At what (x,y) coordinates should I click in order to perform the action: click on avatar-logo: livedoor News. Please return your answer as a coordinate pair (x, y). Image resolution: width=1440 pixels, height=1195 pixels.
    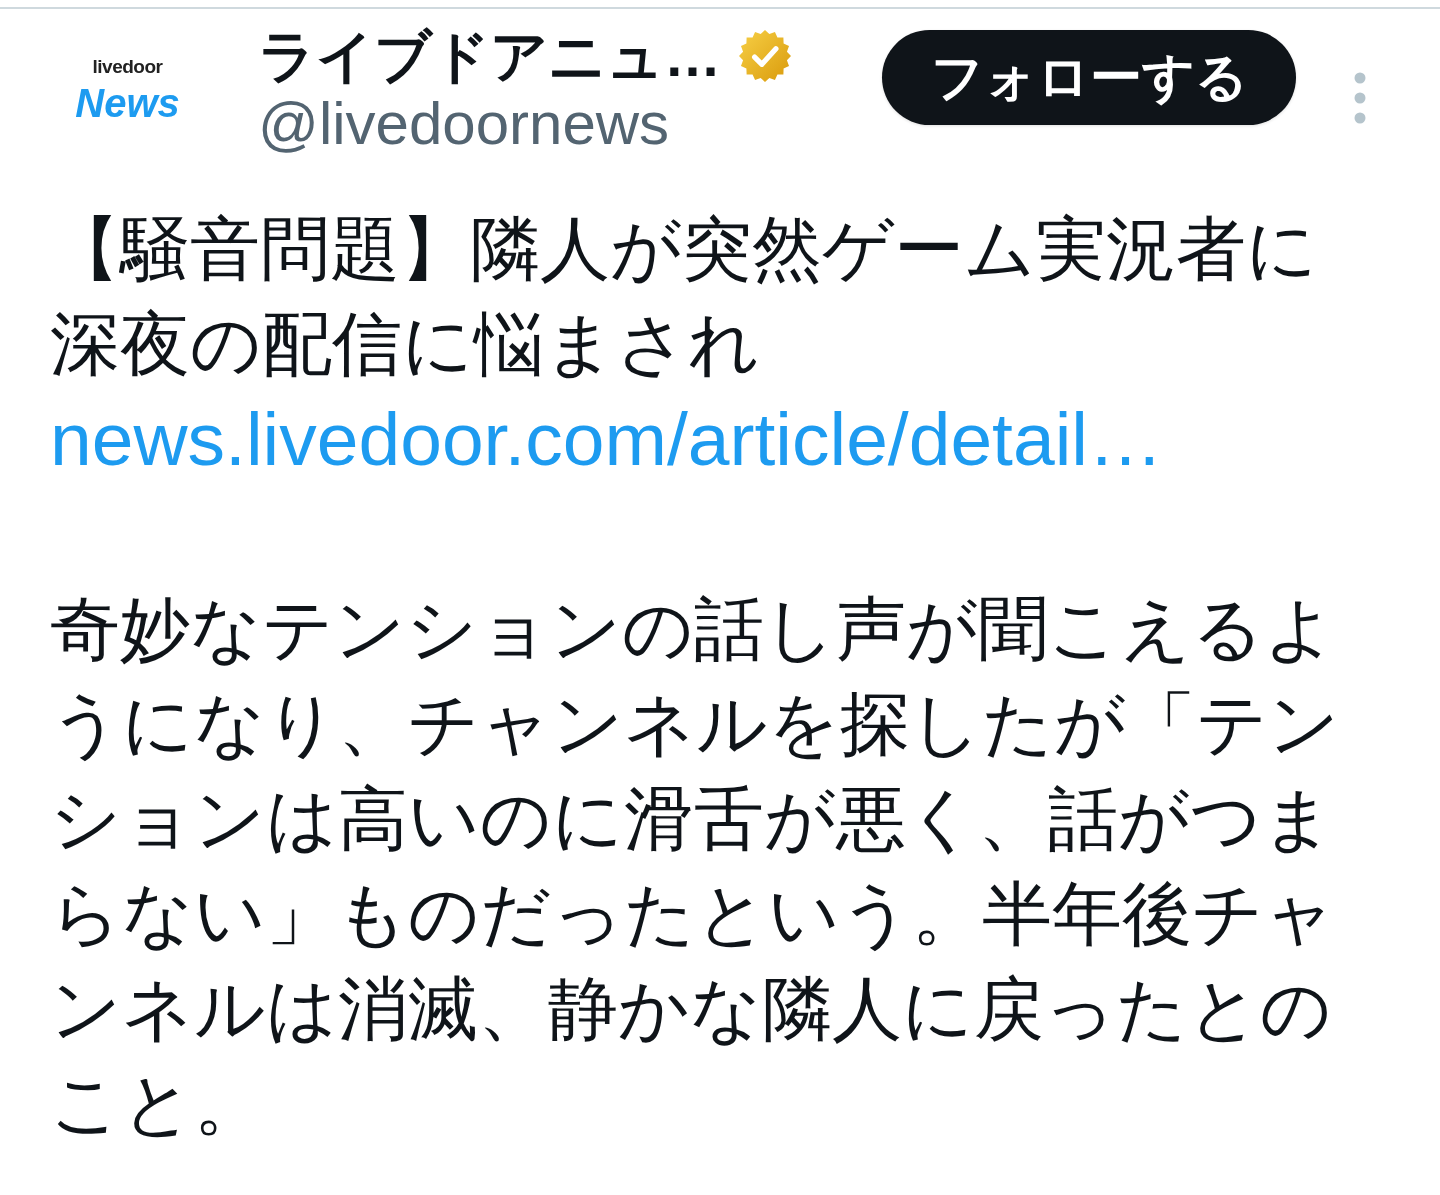
    Looking at the image, I should click on (127, 91).